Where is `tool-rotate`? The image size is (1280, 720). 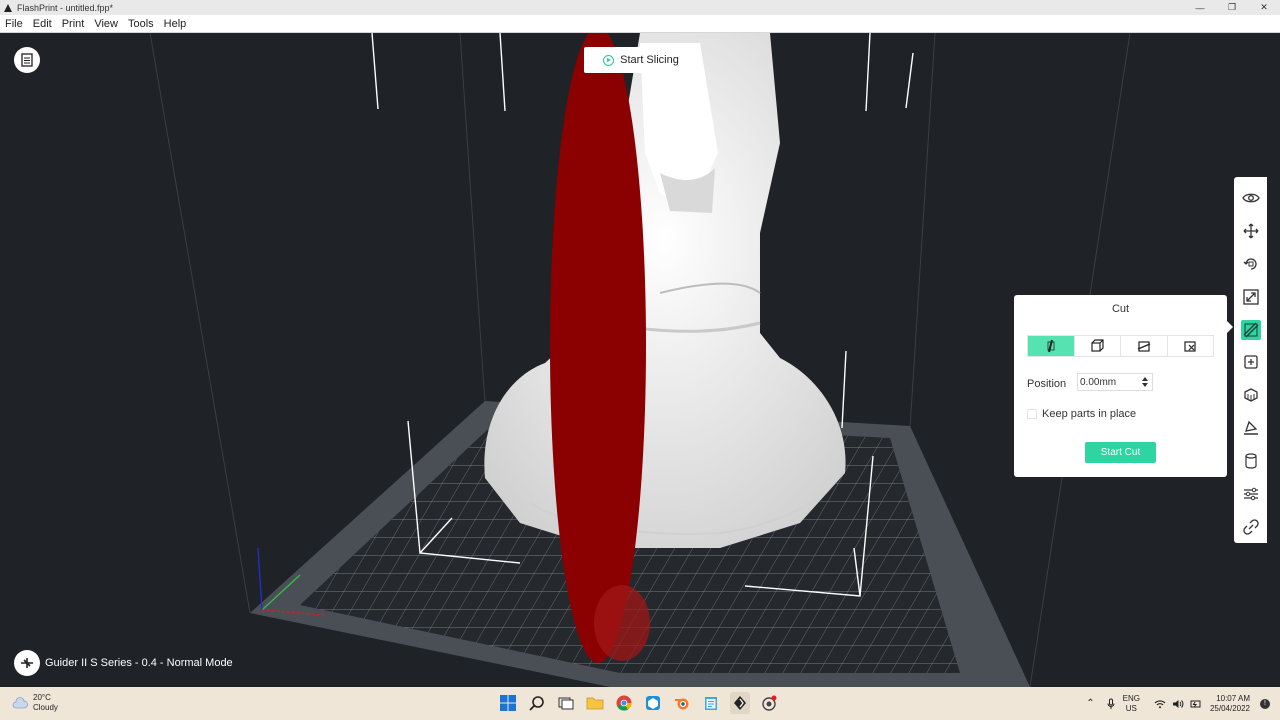 tool-rotate is located at coordinates (1250, 264).